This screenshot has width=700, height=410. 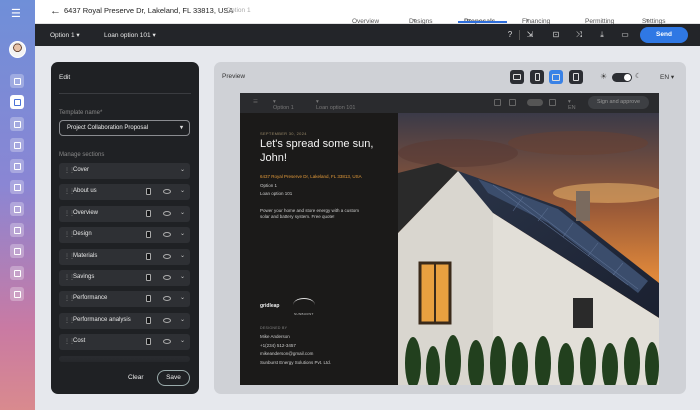 I want to click on shuffle-icon: ⤨, so click(x=579, y=35).